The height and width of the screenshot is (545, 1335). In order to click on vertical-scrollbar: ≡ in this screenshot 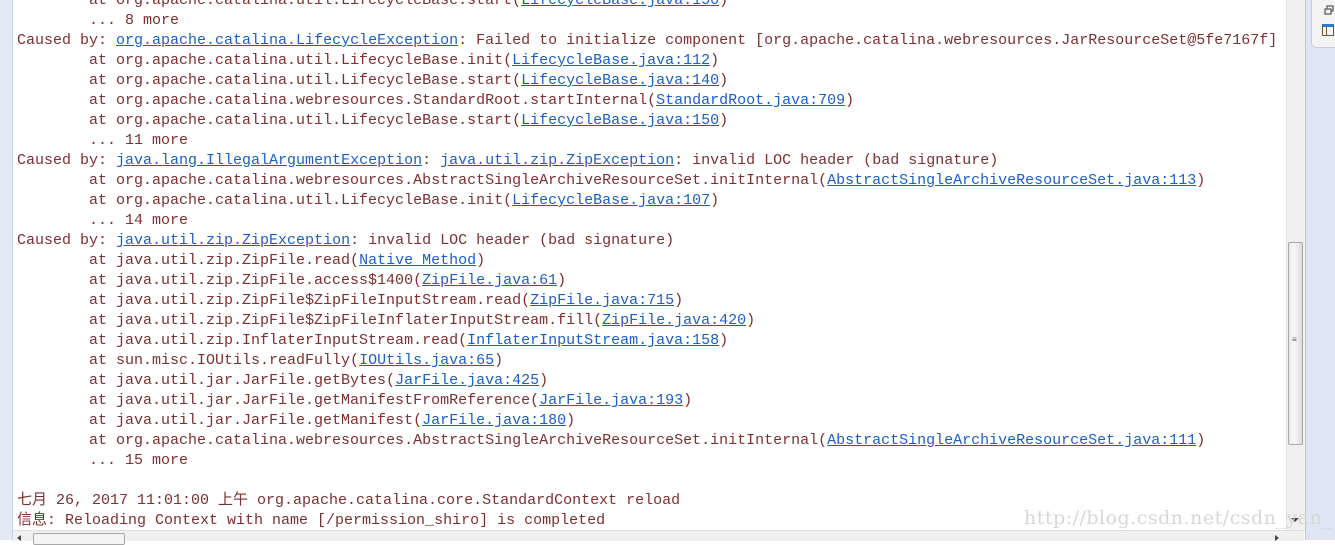, I will do `click(1295, 265)`.